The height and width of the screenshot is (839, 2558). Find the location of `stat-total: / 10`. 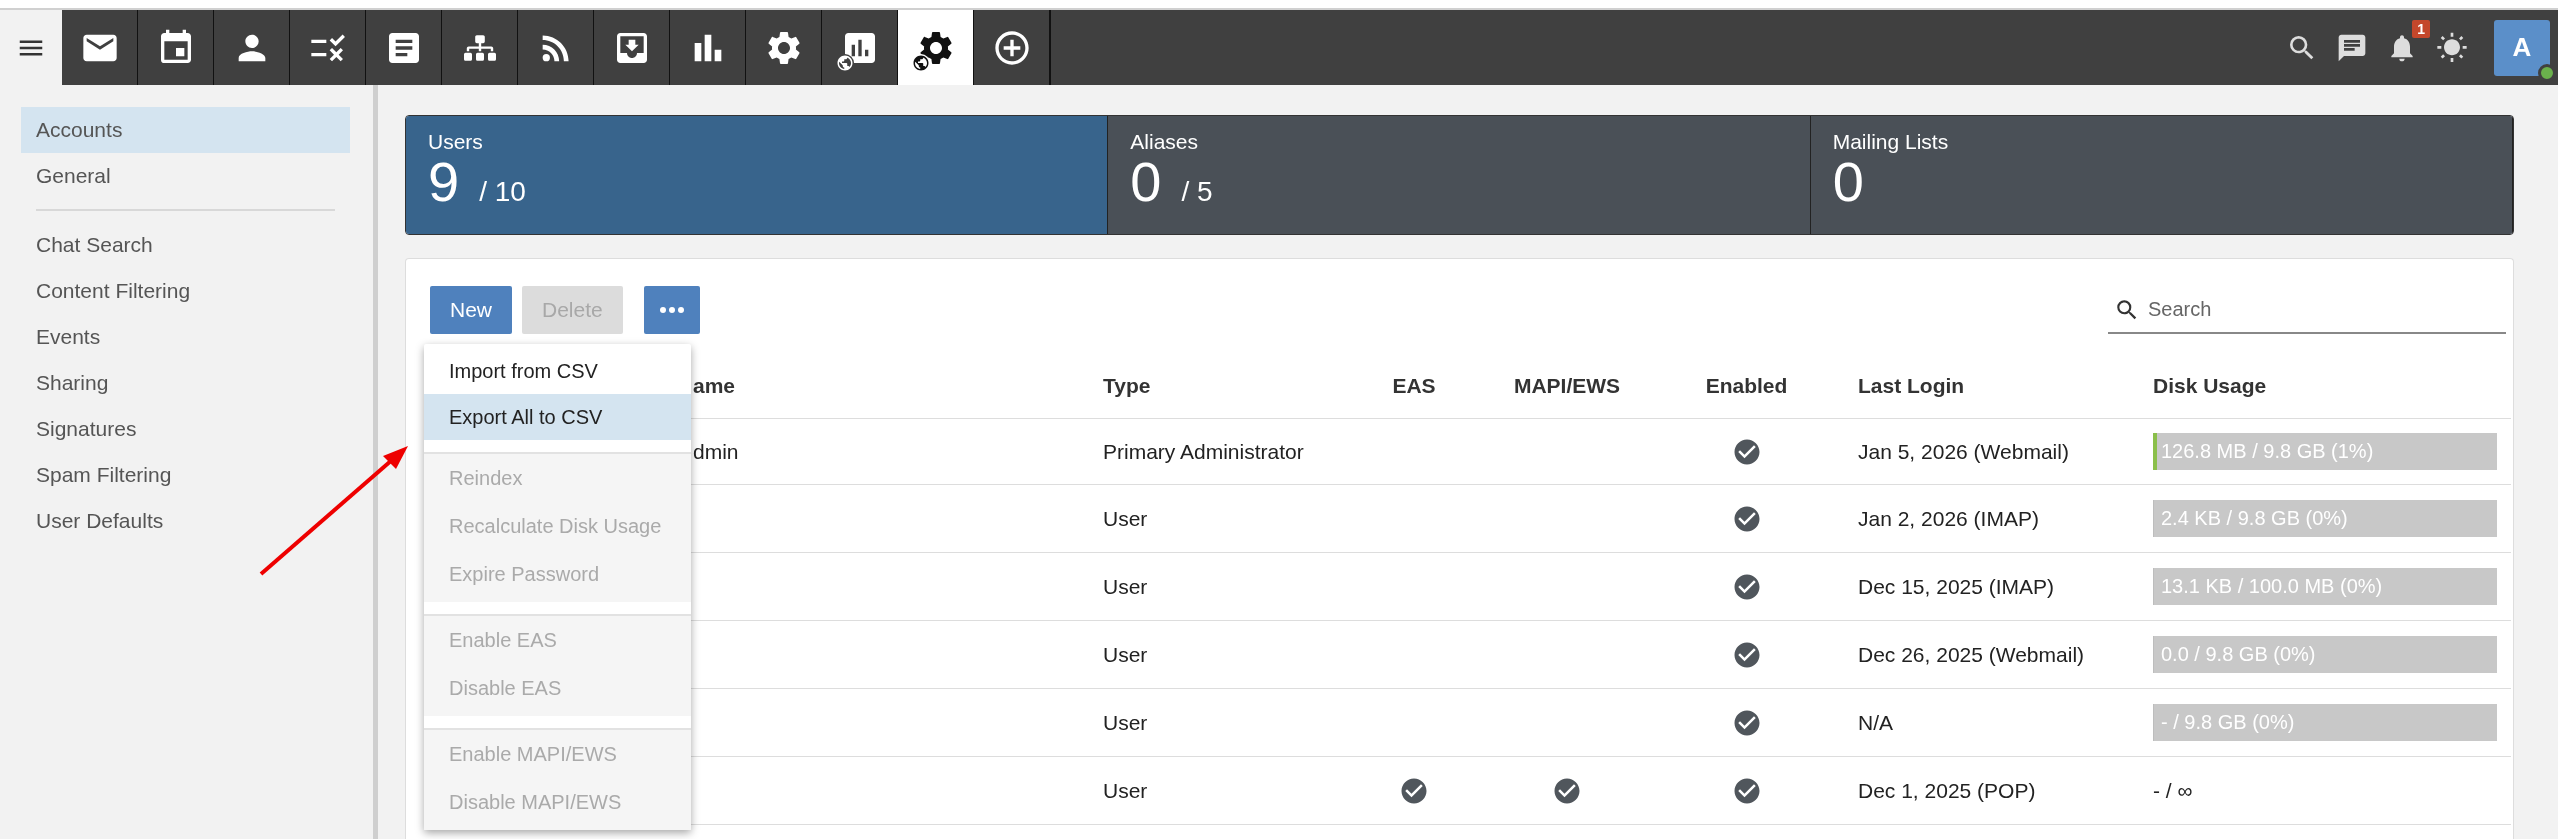

stat-total: / 10 is located at coordinates (502, 192).